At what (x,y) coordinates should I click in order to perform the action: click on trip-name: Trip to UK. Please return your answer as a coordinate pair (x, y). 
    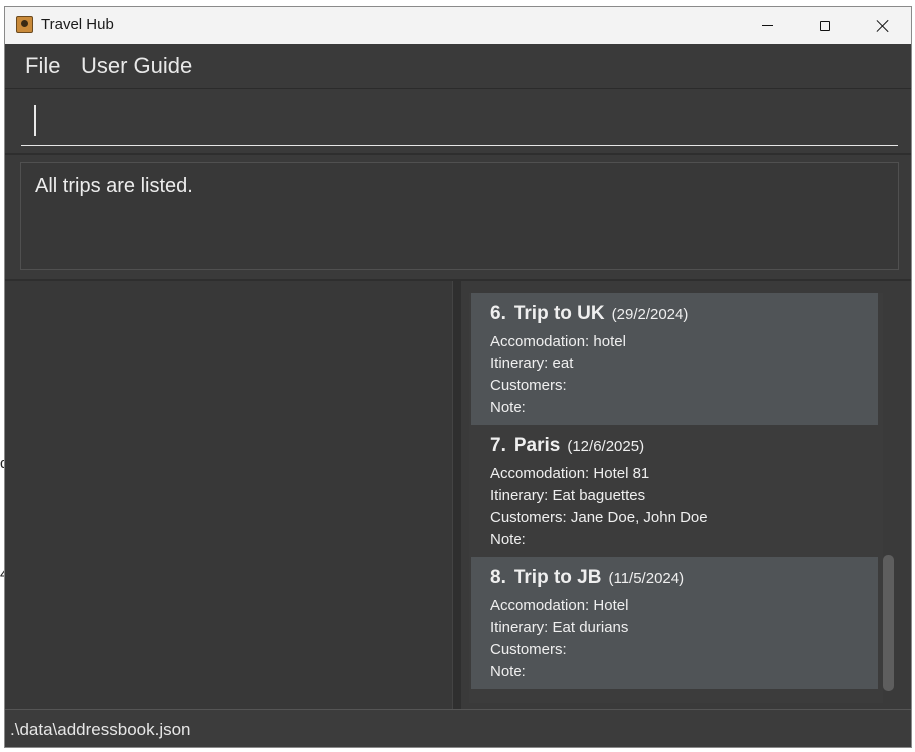
    Looking at the image, I should click on (559, 313).